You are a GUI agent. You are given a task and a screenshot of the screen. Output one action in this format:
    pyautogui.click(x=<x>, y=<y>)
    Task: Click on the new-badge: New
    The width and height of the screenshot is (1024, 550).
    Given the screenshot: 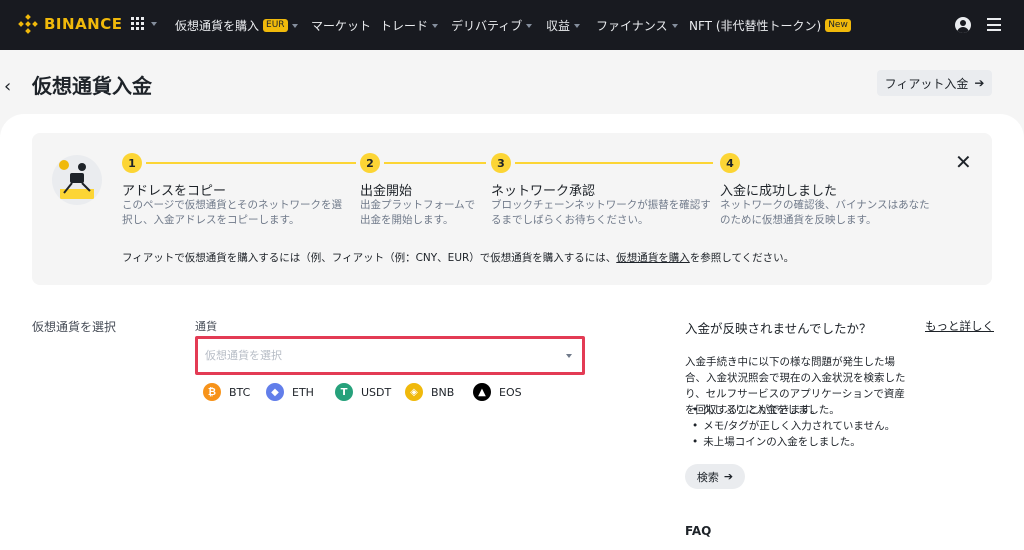 What is the action you would take?
    pyautogui.click(x=838, y=25)
    